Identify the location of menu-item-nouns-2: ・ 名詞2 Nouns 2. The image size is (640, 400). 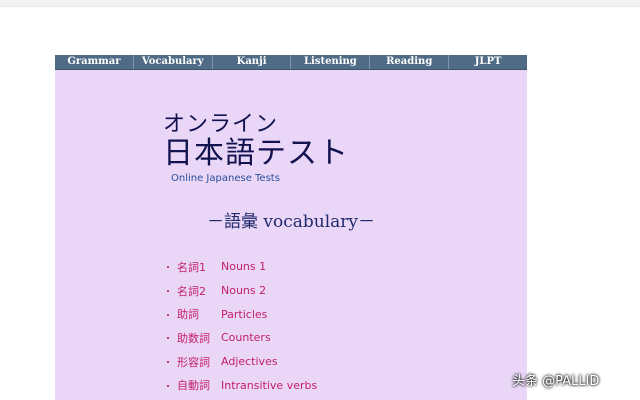
(240, 291).